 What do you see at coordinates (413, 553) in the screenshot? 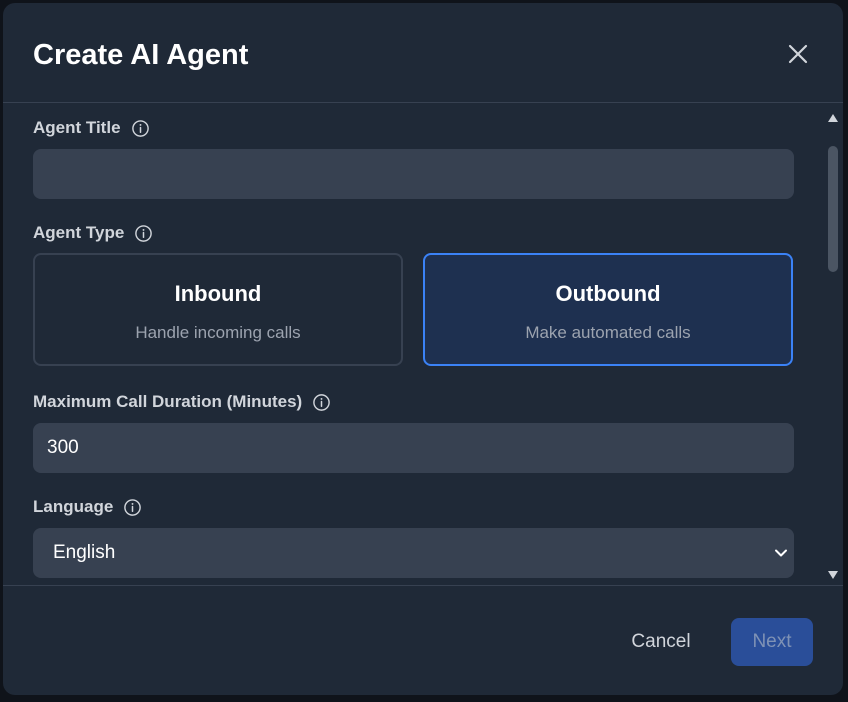
I see `language-select: English` at bounding box center [413, 553].